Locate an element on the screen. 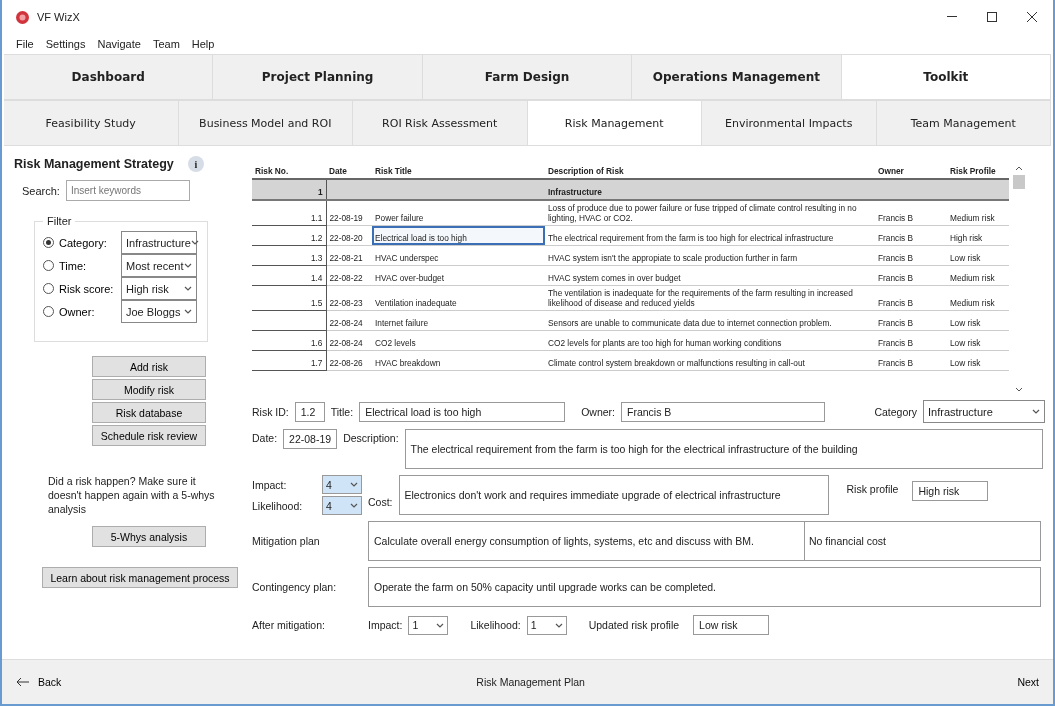 This screenshot has width=1055, height=706. table-cell: Climate control system breakdown or malfunctions resulting in call-out is located at coordinates (710, 360).